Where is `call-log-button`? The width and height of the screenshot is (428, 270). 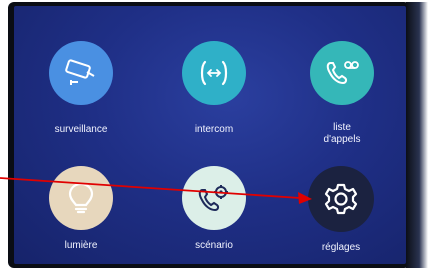 call-log-button is located at coordinates (342, 73).